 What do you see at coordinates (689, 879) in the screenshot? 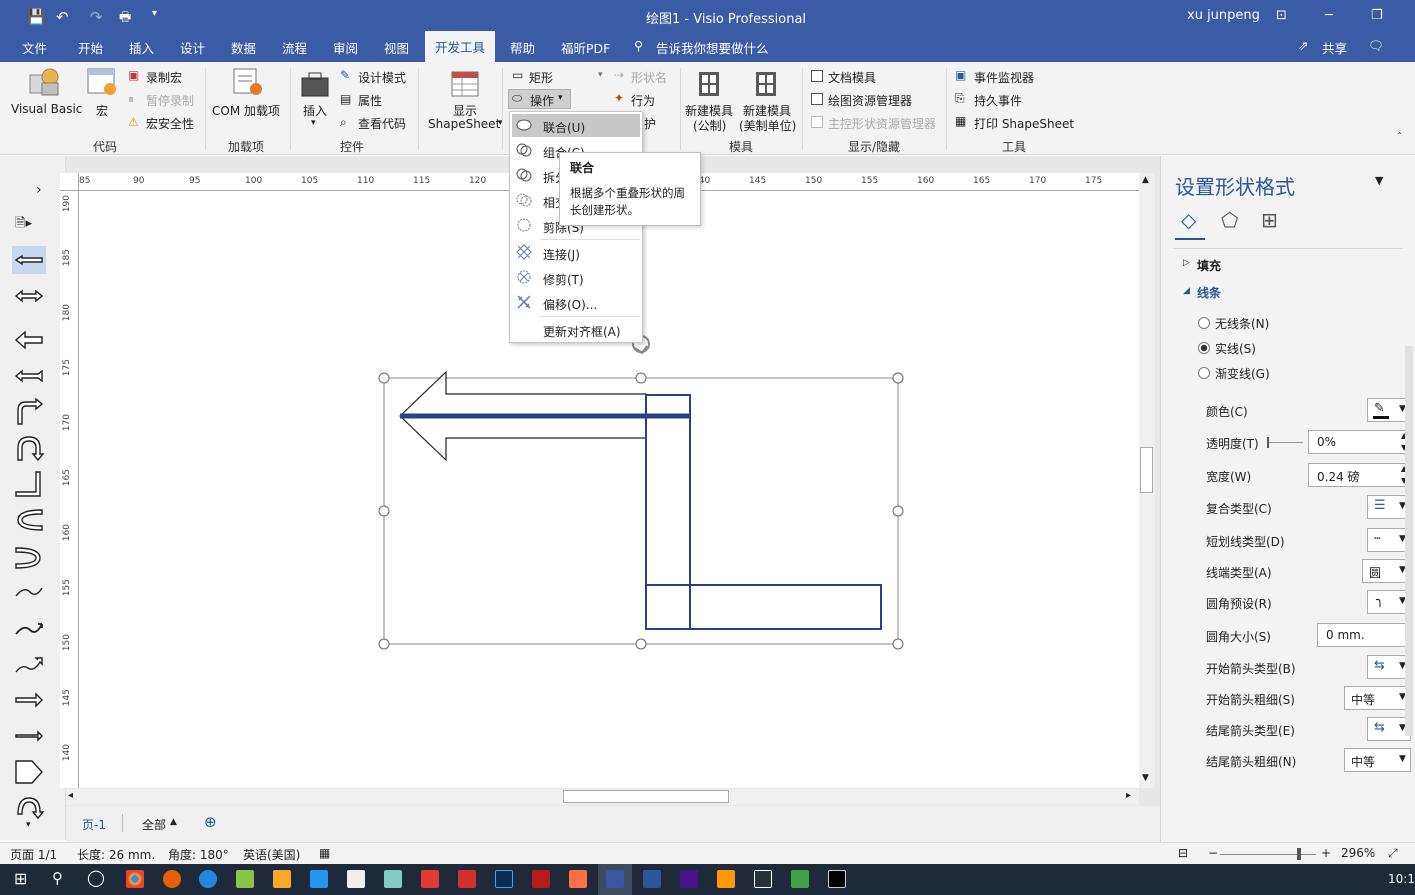
I see `app-purple-icon` at bounding box center [689, 879].